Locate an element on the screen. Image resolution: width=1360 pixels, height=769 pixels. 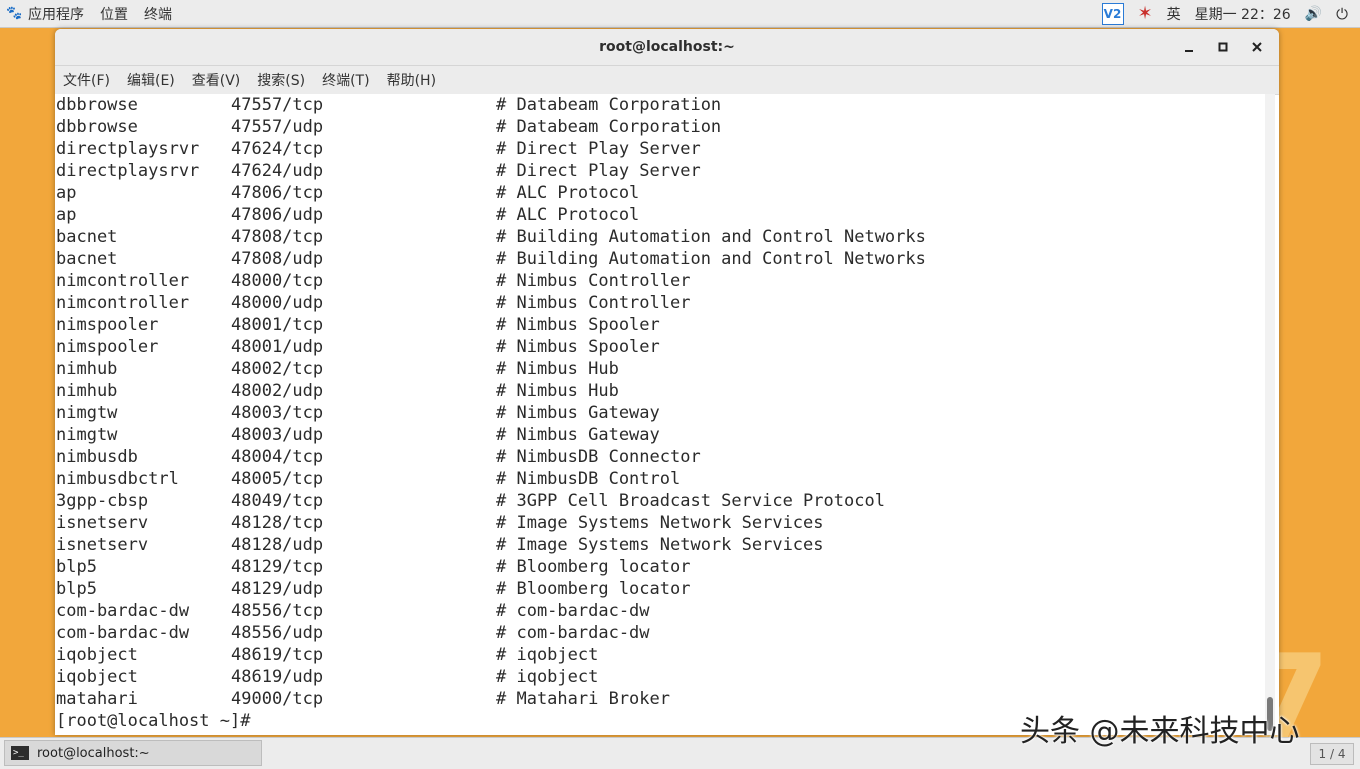
menu-terminal: 终端(T) is located at coordinates (350, 80).